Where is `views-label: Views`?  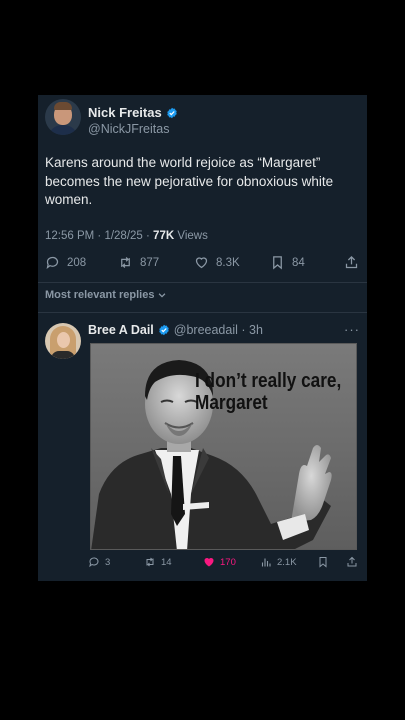
views-label: Views is located at coordinates (191, 236).